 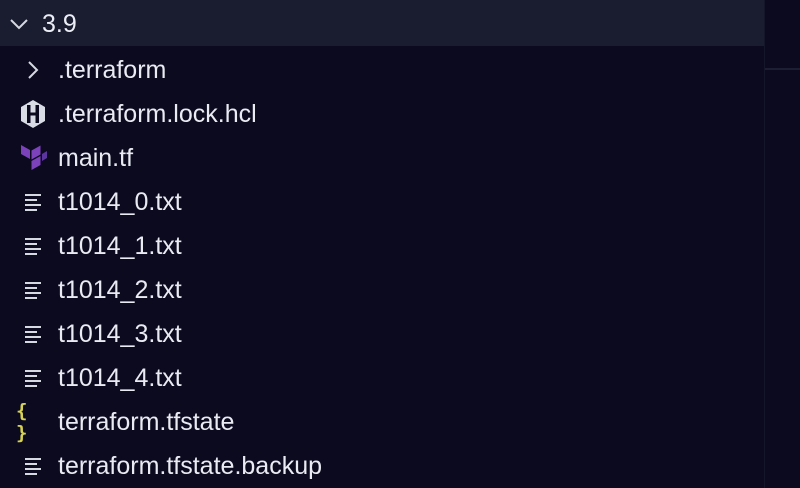 What do you see at coordinates (382, 333) in the screenshot?
I see `tree-item-t1014-3-txt: t1014_3.txt` at bounding box center [382, 333].